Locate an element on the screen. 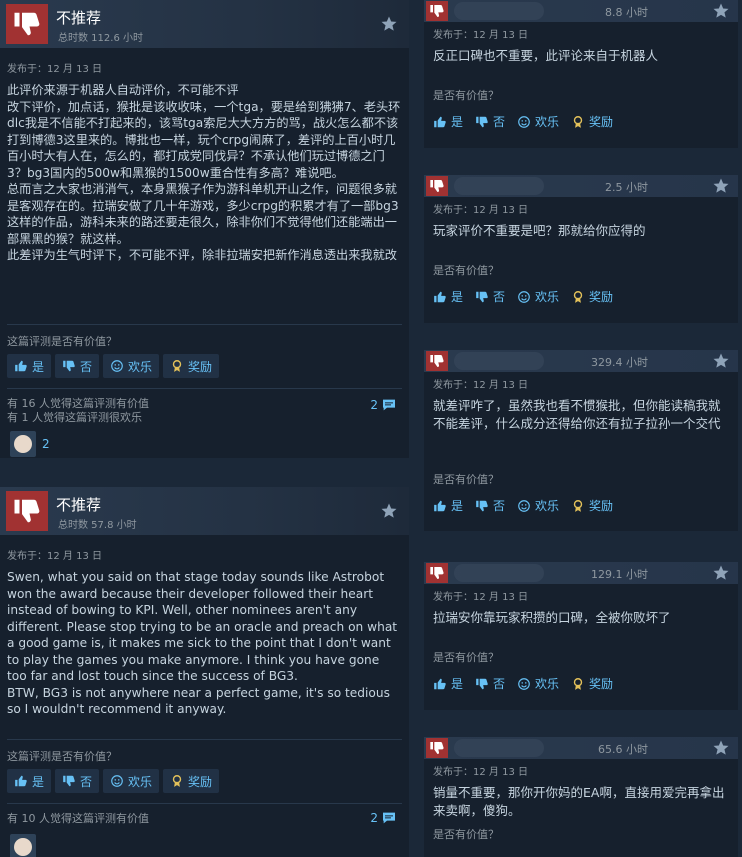 The image size is (742, 857). review-header: 129.1 小时 is located at coordinates (581, 573).